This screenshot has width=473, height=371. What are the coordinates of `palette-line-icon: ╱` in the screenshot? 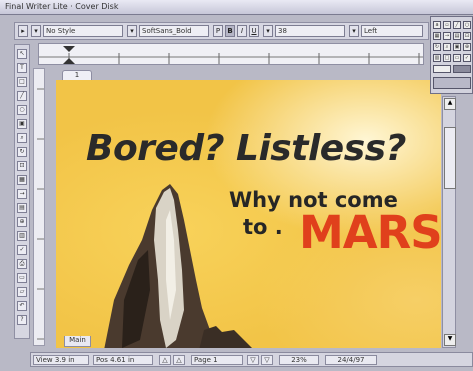 It's located at (457, 25).